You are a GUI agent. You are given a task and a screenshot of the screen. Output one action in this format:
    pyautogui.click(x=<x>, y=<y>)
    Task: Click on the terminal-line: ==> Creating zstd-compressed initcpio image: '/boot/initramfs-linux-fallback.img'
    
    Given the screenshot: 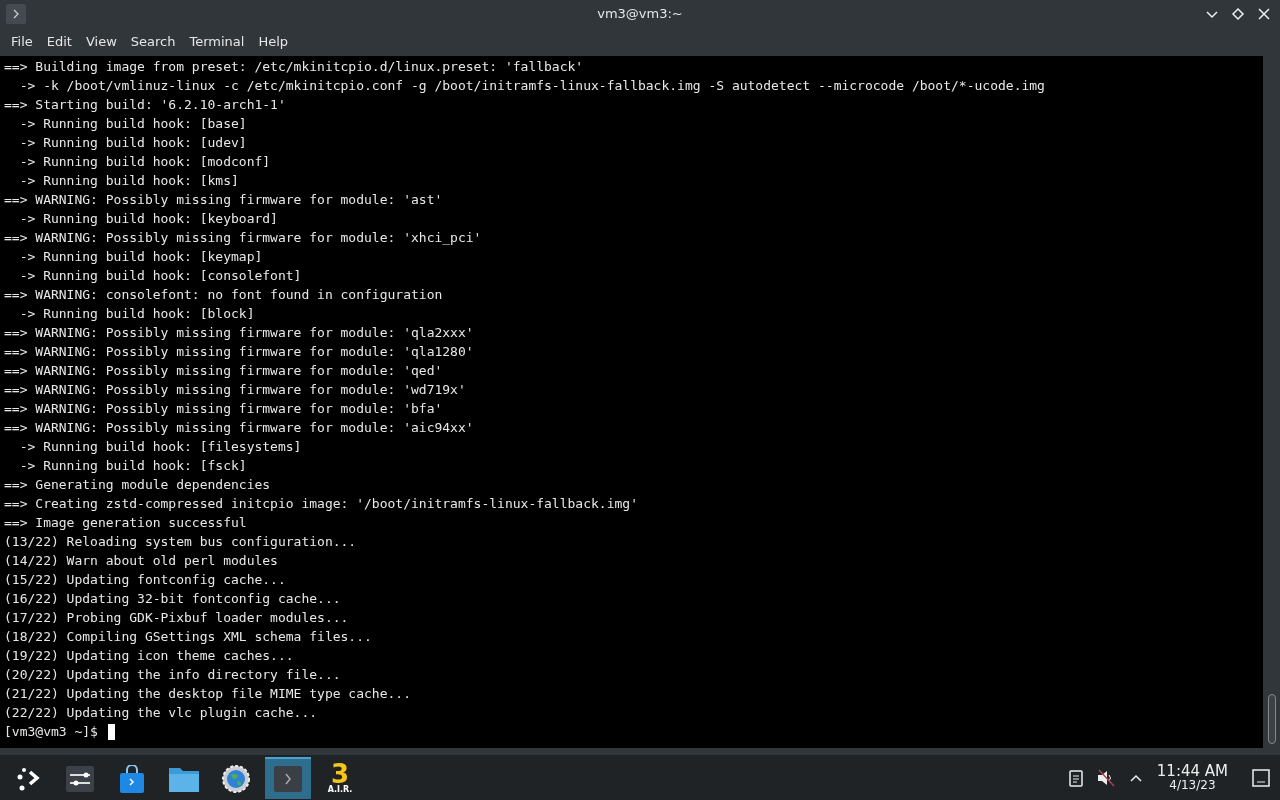 What is the action you would take?
    pyautogui.click(x=321, y=504)
    